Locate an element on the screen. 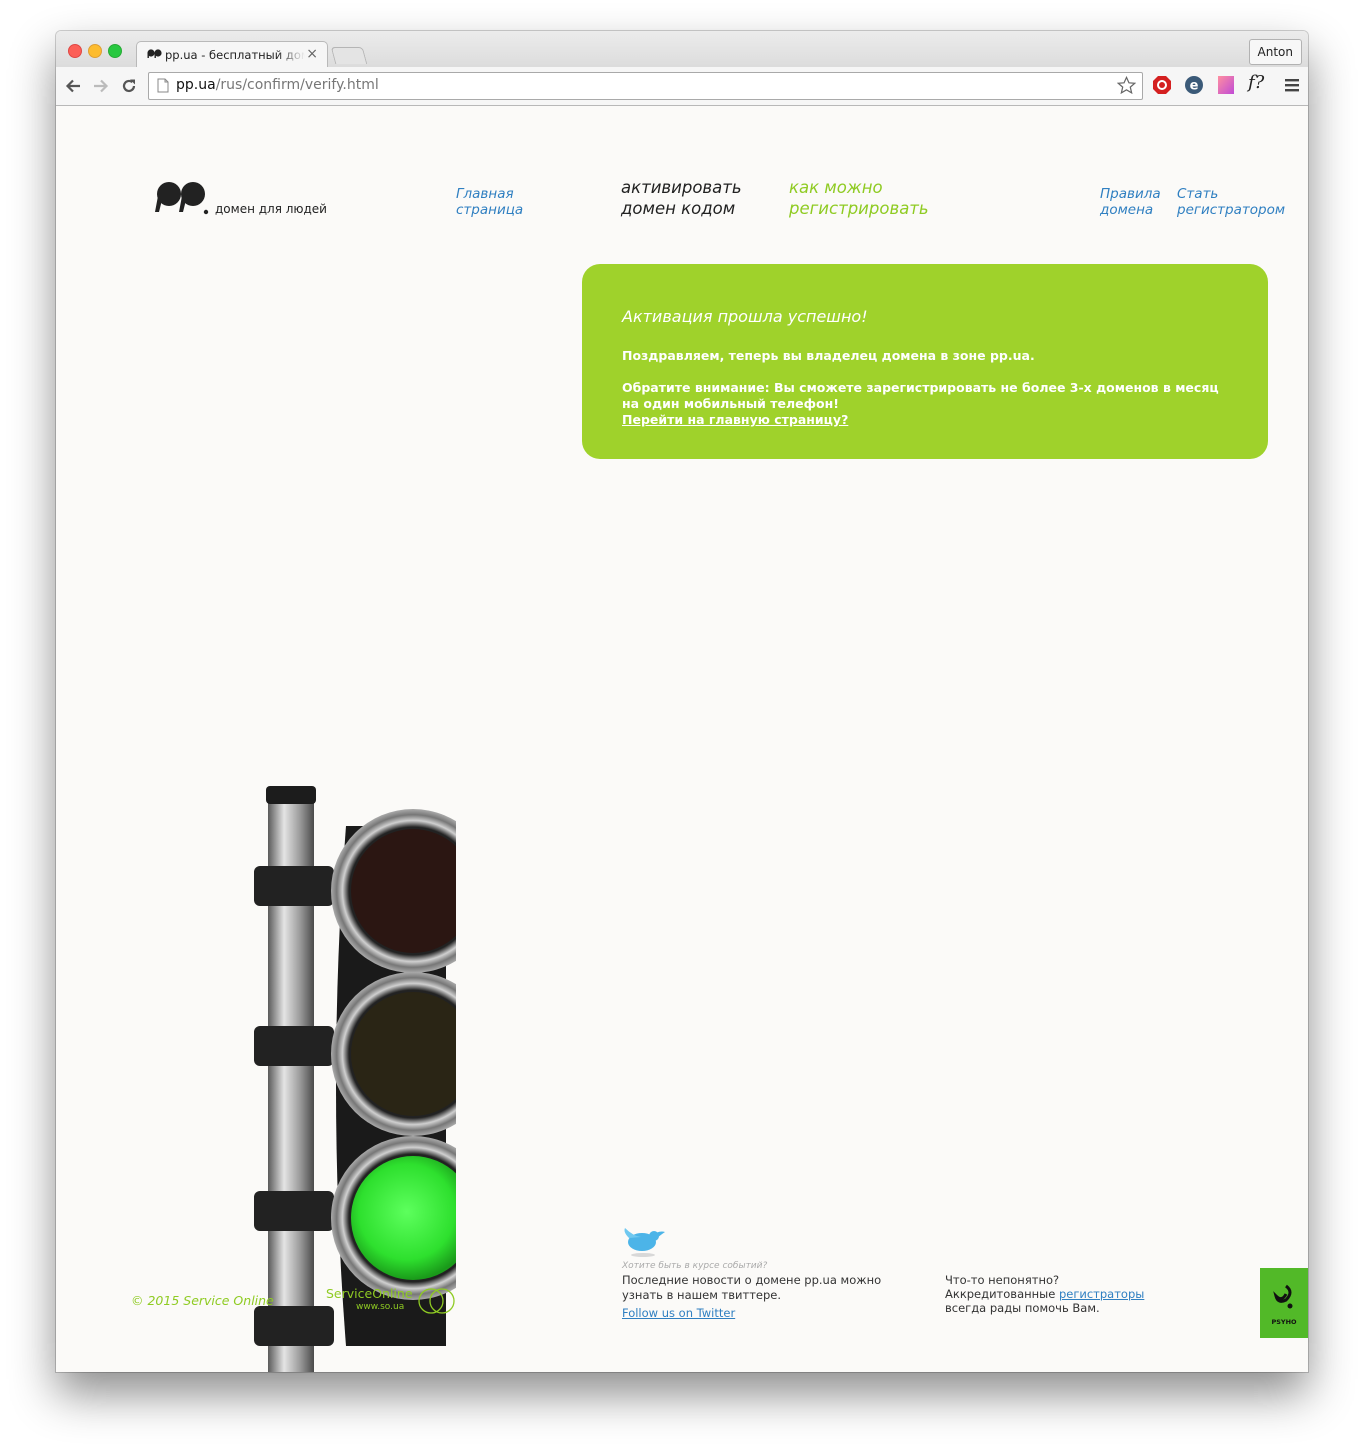 Image resolution: width=1364 pixels, height=1452 pixels. font-ext-icon: f? is located at coordinates (1261, 82).